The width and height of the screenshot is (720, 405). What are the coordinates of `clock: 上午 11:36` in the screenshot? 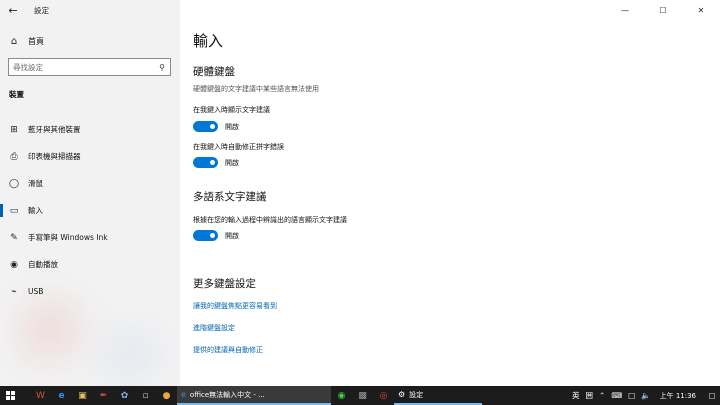 It's located at (679, 396).